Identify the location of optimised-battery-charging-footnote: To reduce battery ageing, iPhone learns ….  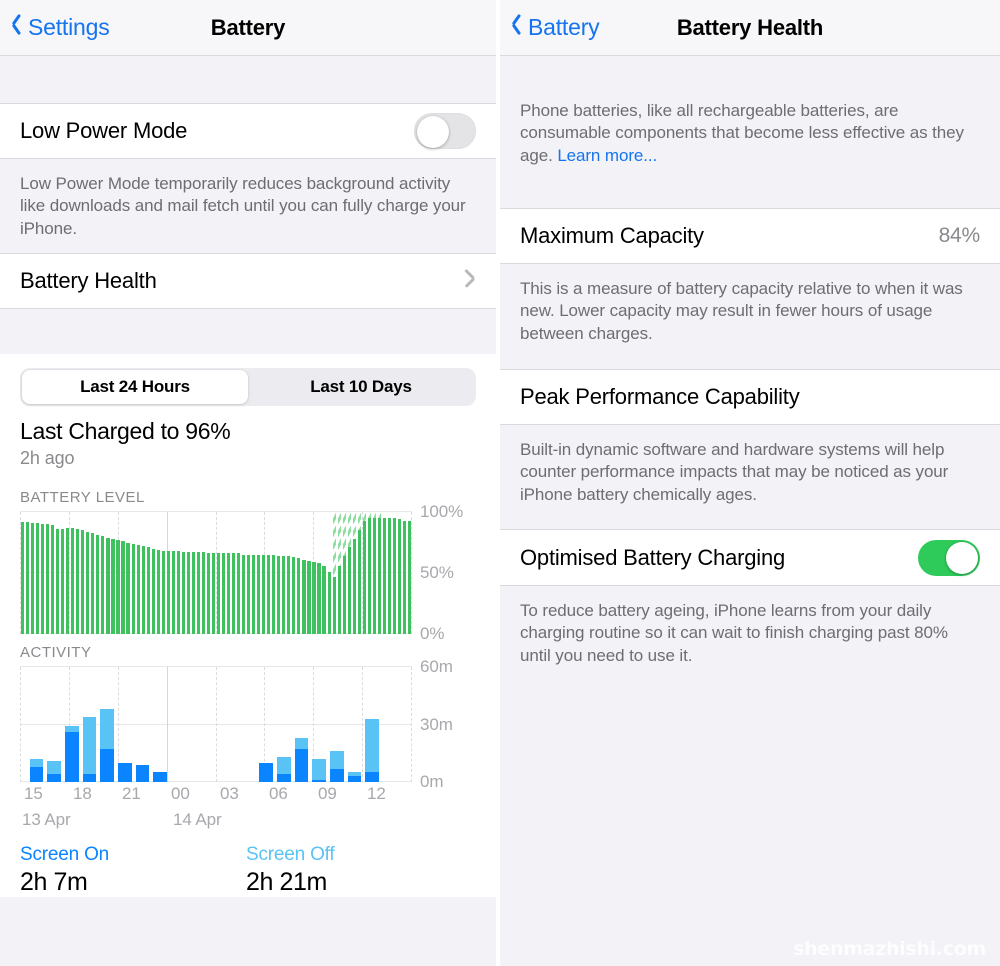
(750, 639).